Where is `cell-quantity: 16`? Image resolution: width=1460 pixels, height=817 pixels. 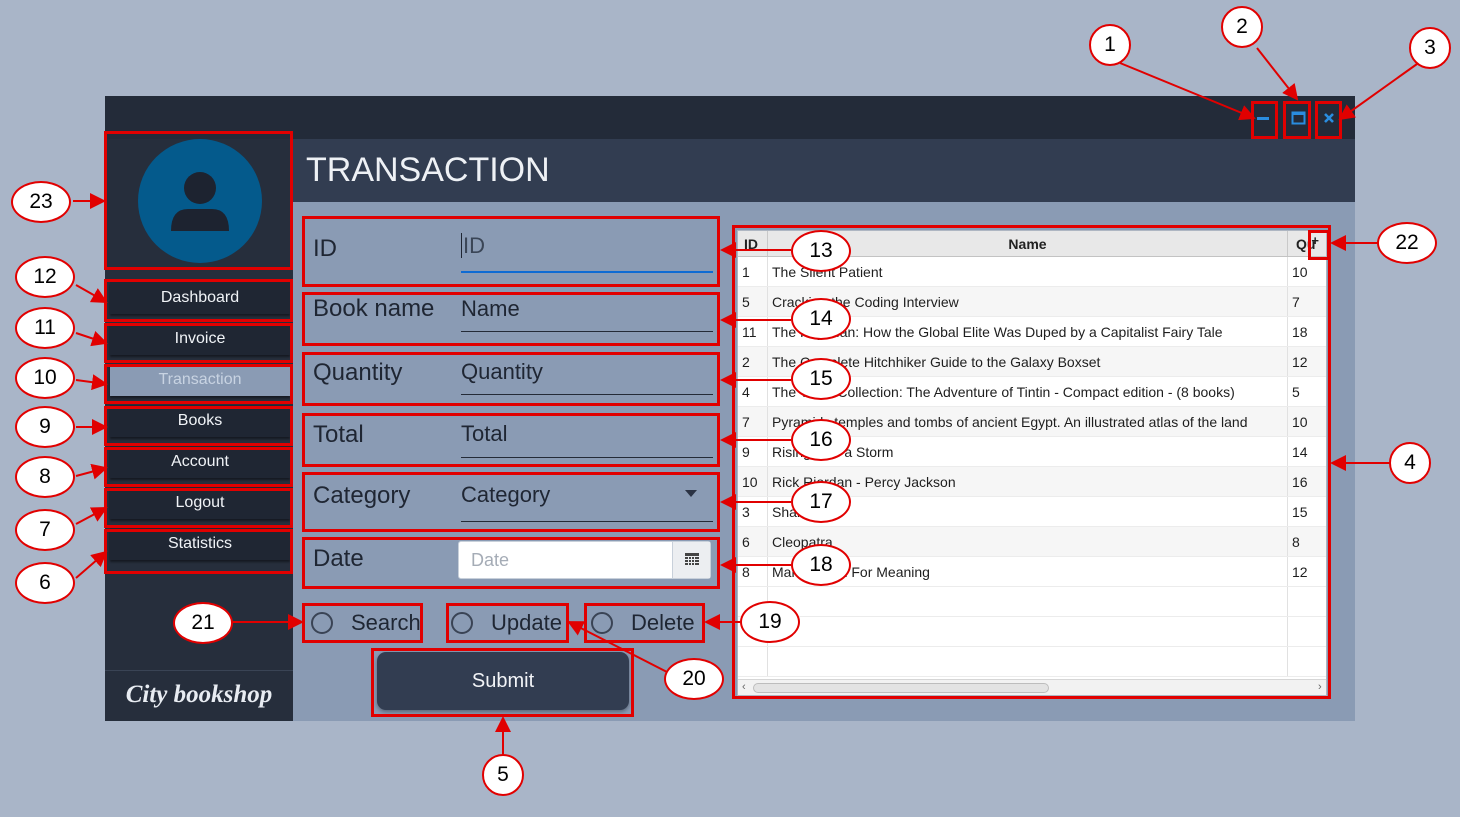 cell-quantity: 16 is located at coordinates (1307, 481).